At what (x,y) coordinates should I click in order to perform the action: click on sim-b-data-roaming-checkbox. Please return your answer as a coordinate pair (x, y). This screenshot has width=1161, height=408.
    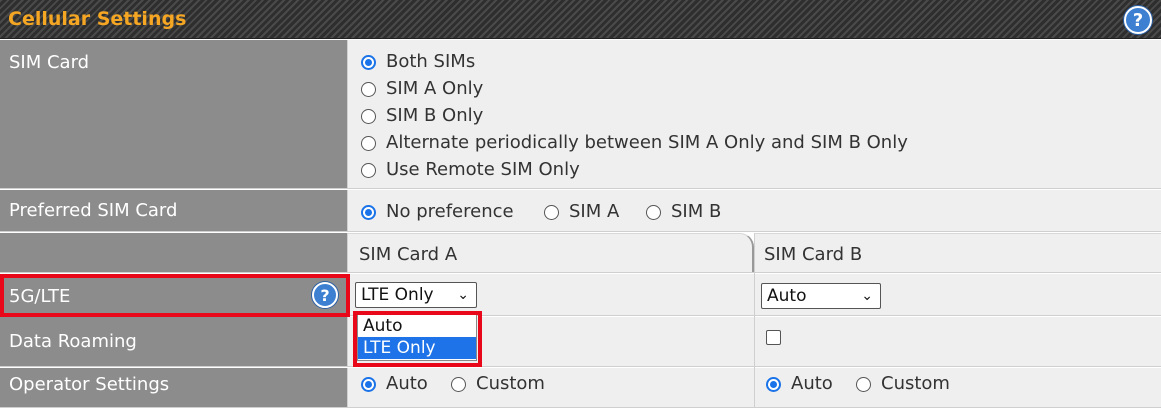
    Looking at the image, I should click on (773, 337).